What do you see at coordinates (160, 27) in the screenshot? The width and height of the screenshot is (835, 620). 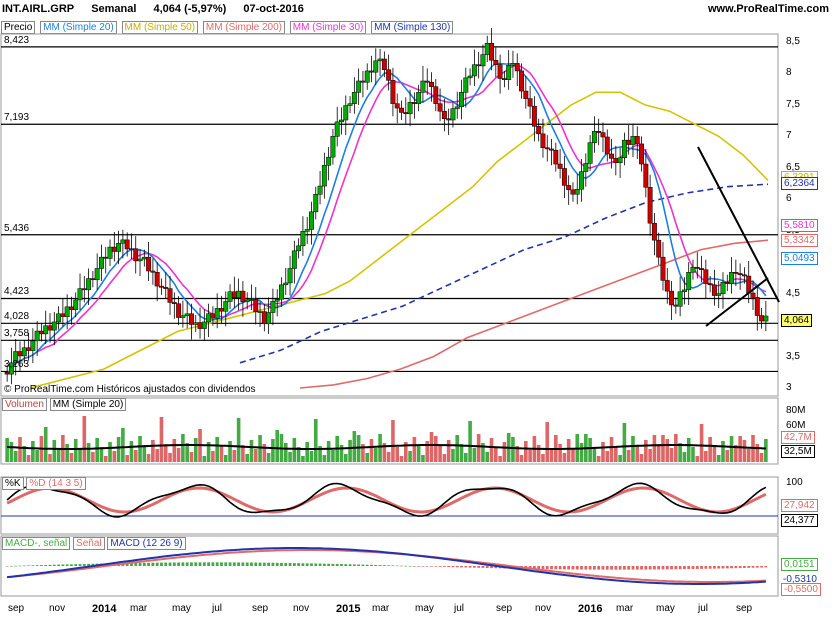 I see `legend-ma50: MM (Simple 50)` at bounding box center [160, 27].